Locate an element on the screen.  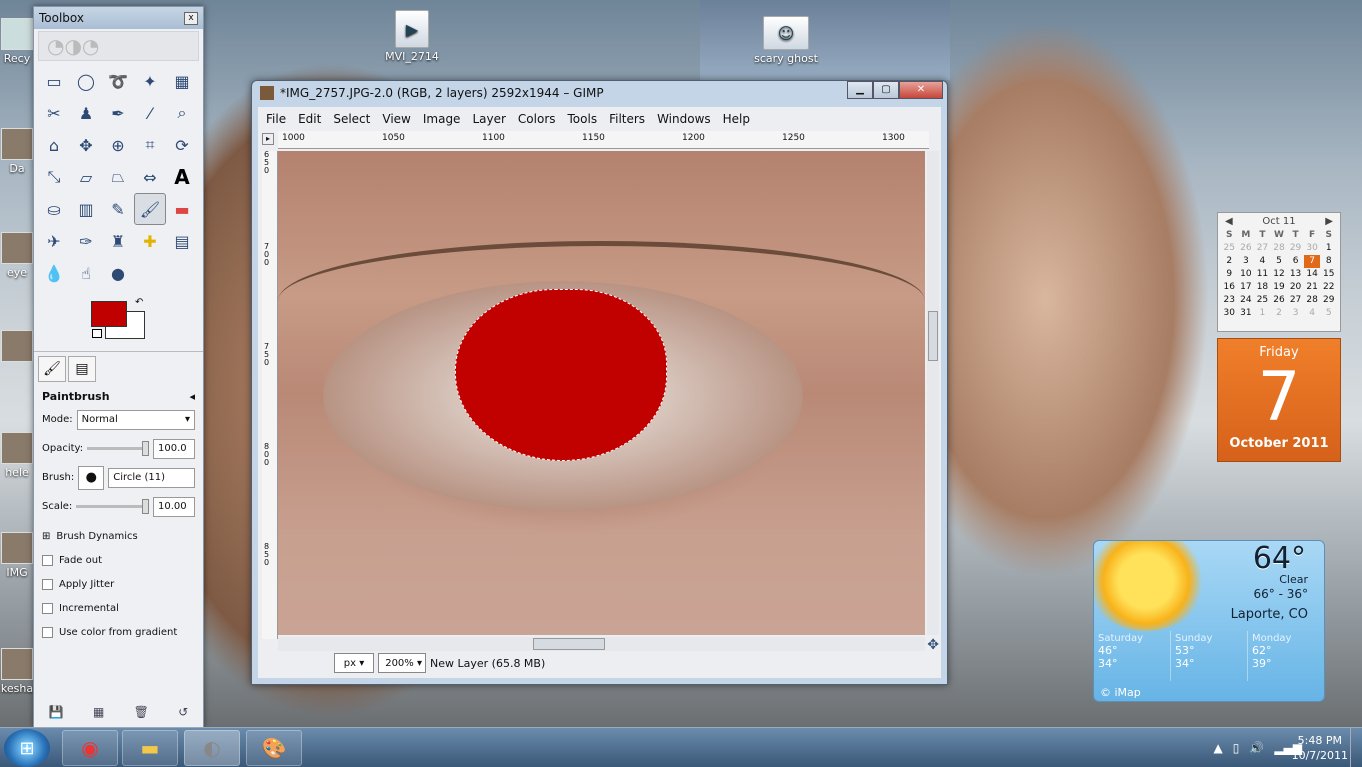
foreground-select-icon: ♟ is located at coordinates (86, 113).